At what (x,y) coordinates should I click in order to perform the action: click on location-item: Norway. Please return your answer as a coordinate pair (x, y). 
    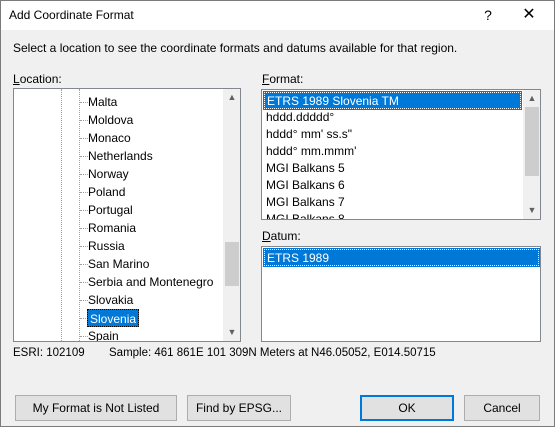
    Looking at the image, I should click on (108, 174).